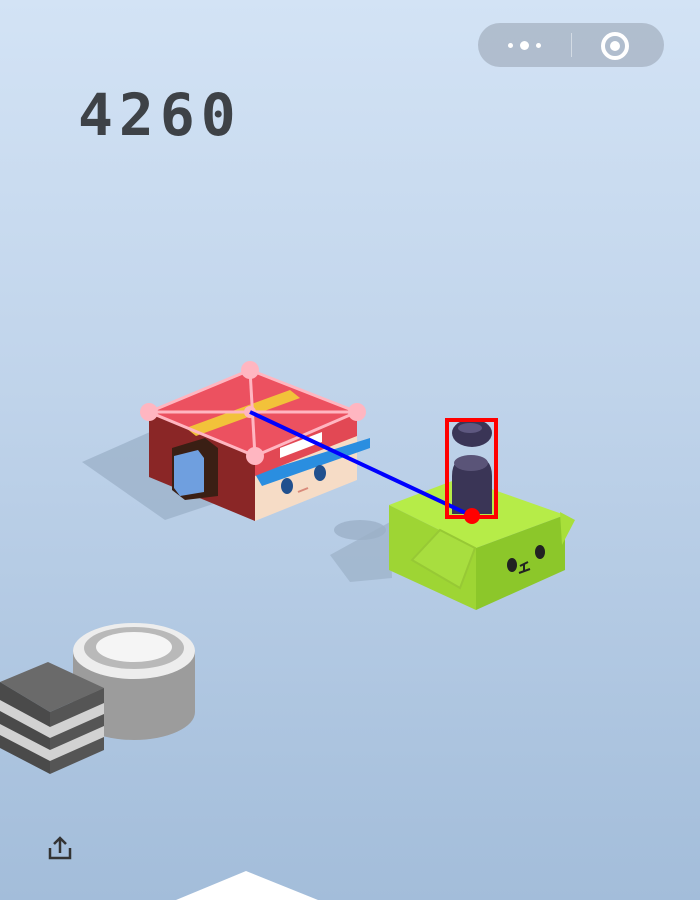 This screenshot has width=700, height=900. What do you see at coordinates (149, 412) in the screenshot?
I see `target-marker-vertex-left` at bounding box center [149, 412].